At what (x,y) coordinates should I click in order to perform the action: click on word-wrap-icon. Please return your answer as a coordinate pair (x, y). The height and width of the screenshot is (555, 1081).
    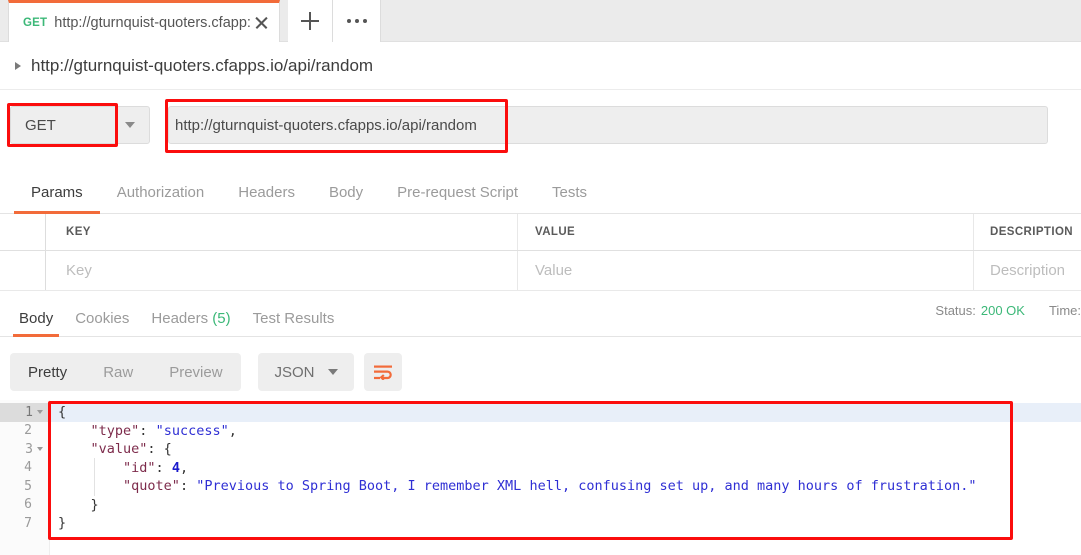
    Looking at the image, I should click on (383, 372).